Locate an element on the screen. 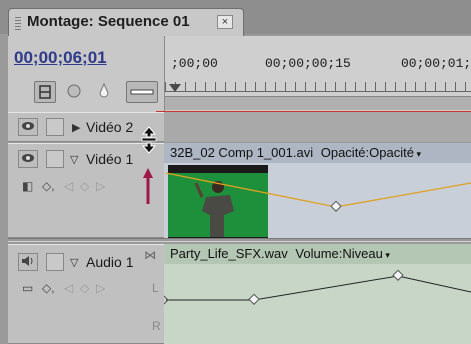 The height and width of the screenshot is (344, 471). track-toggle is located at coordinates (142, 92).